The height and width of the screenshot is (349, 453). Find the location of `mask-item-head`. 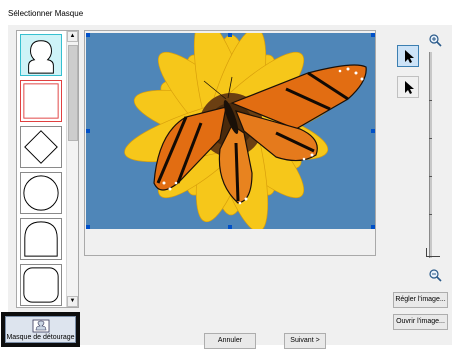

mask-item-head is located at coordinates (41, 55).